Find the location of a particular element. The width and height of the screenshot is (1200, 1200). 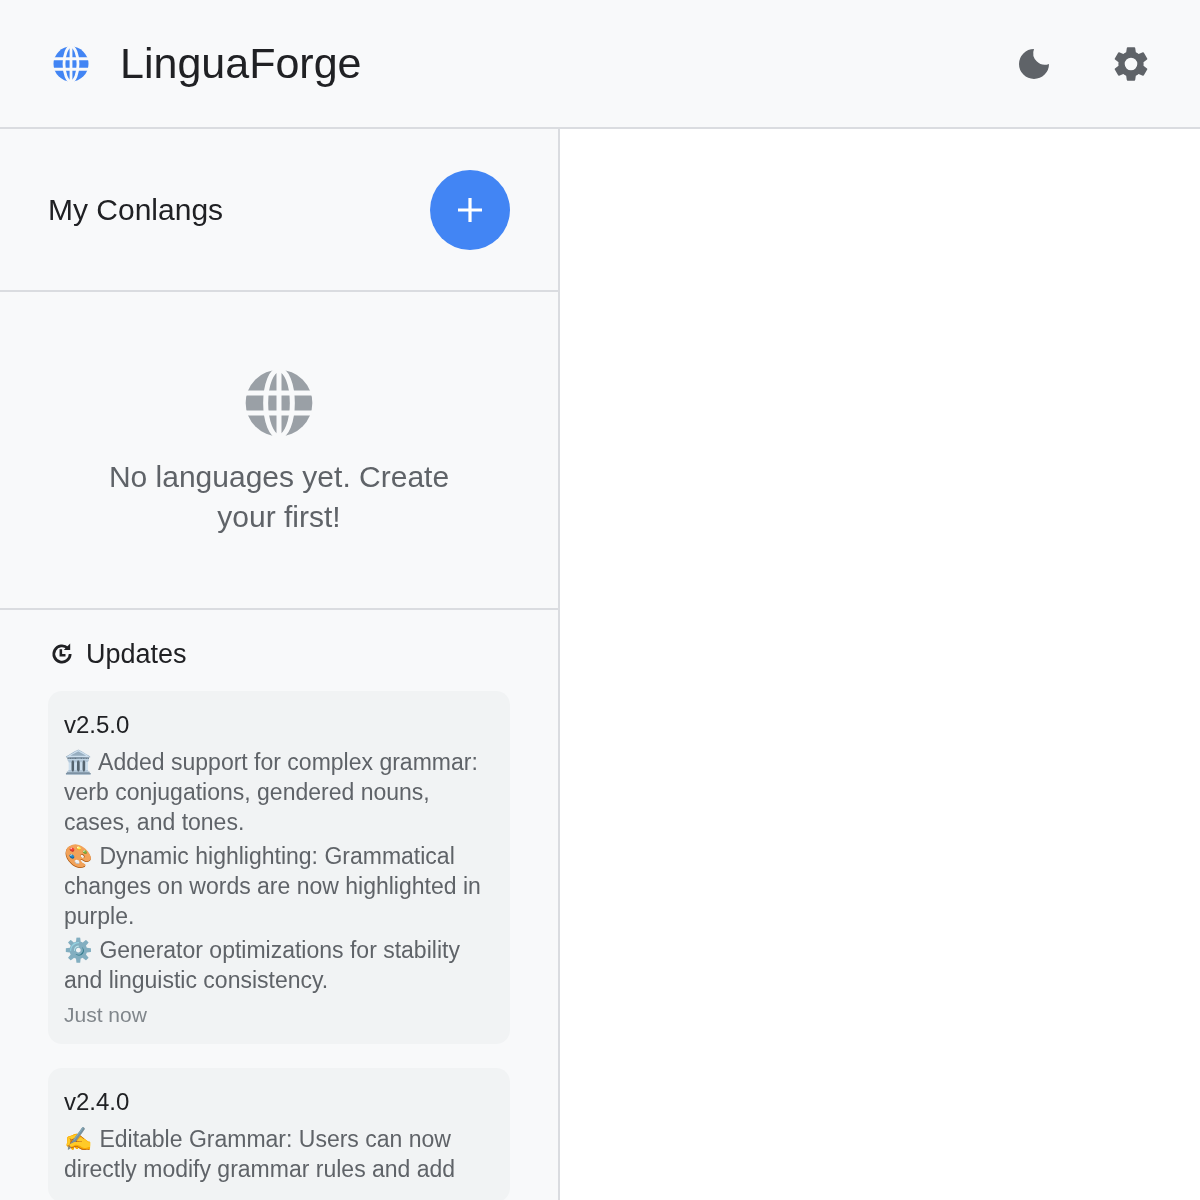

timestamp: Just now is located at coordinates (106, 1014).